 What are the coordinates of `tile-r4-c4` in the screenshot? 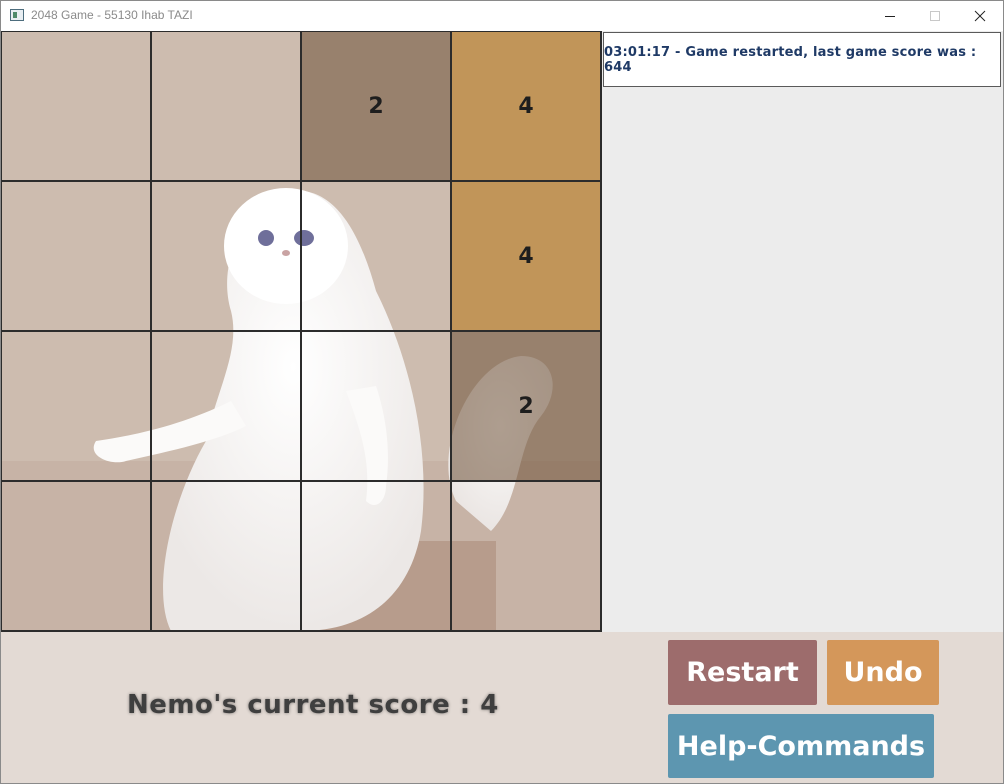 It's located at (526, 556).